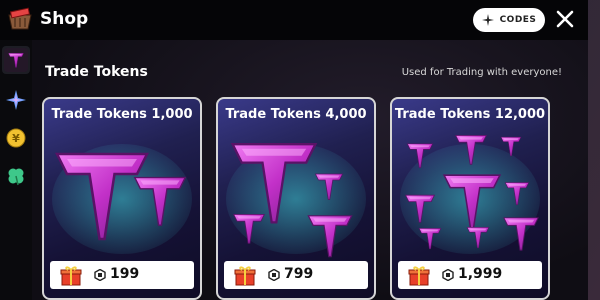 The image size is (600, 300). Describe the element at coordinates (470, 114) in the screenshot. I see `card-title: Trade Tokens 12,000` at that location.